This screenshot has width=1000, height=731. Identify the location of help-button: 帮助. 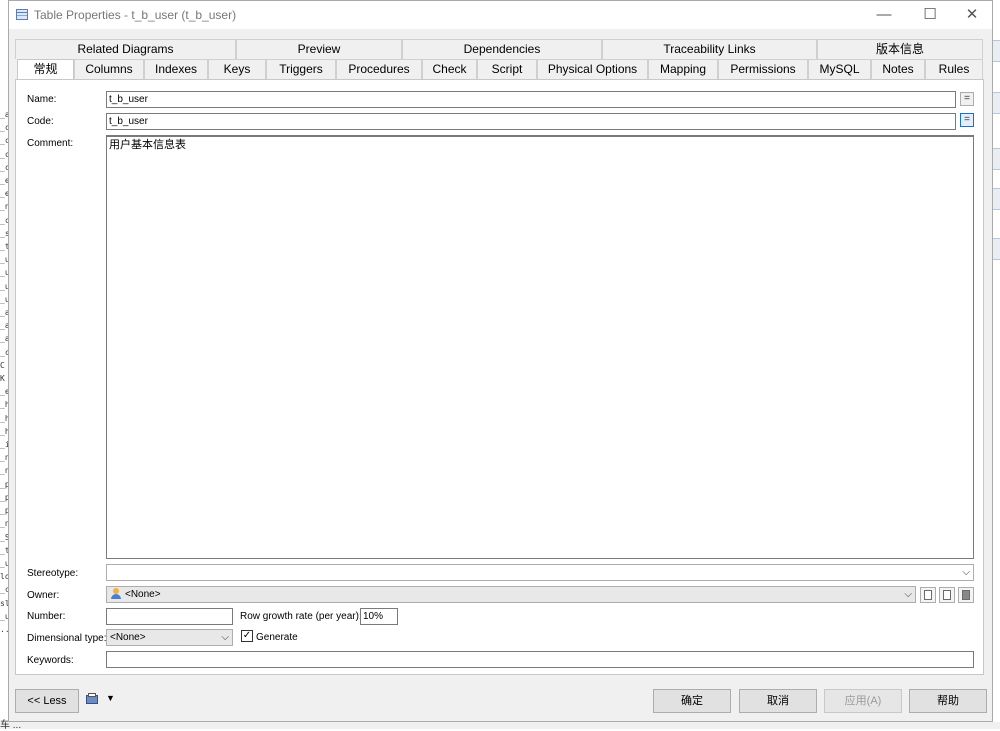
(948, 701).